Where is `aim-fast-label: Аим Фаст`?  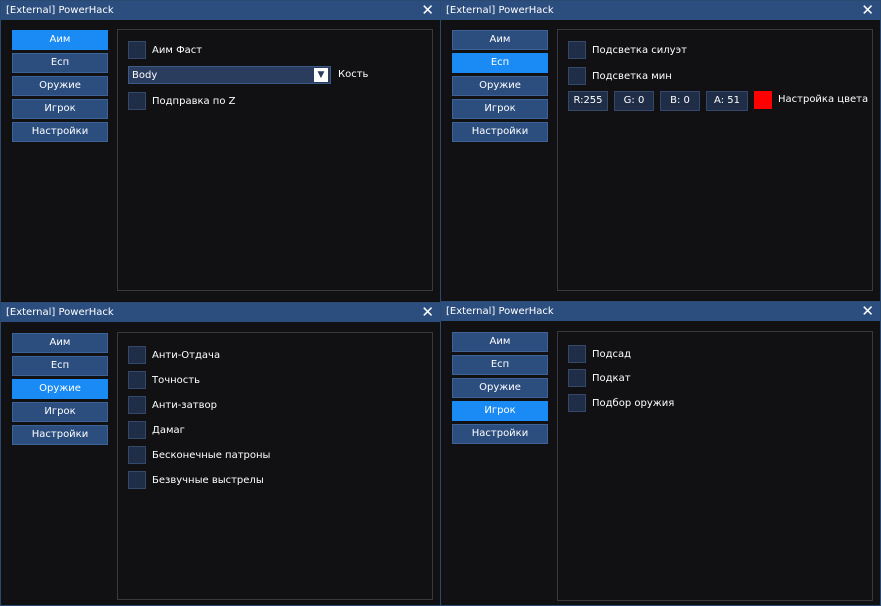 aim-fast-label: Аим Фаст is located at coordinates (177, 50).